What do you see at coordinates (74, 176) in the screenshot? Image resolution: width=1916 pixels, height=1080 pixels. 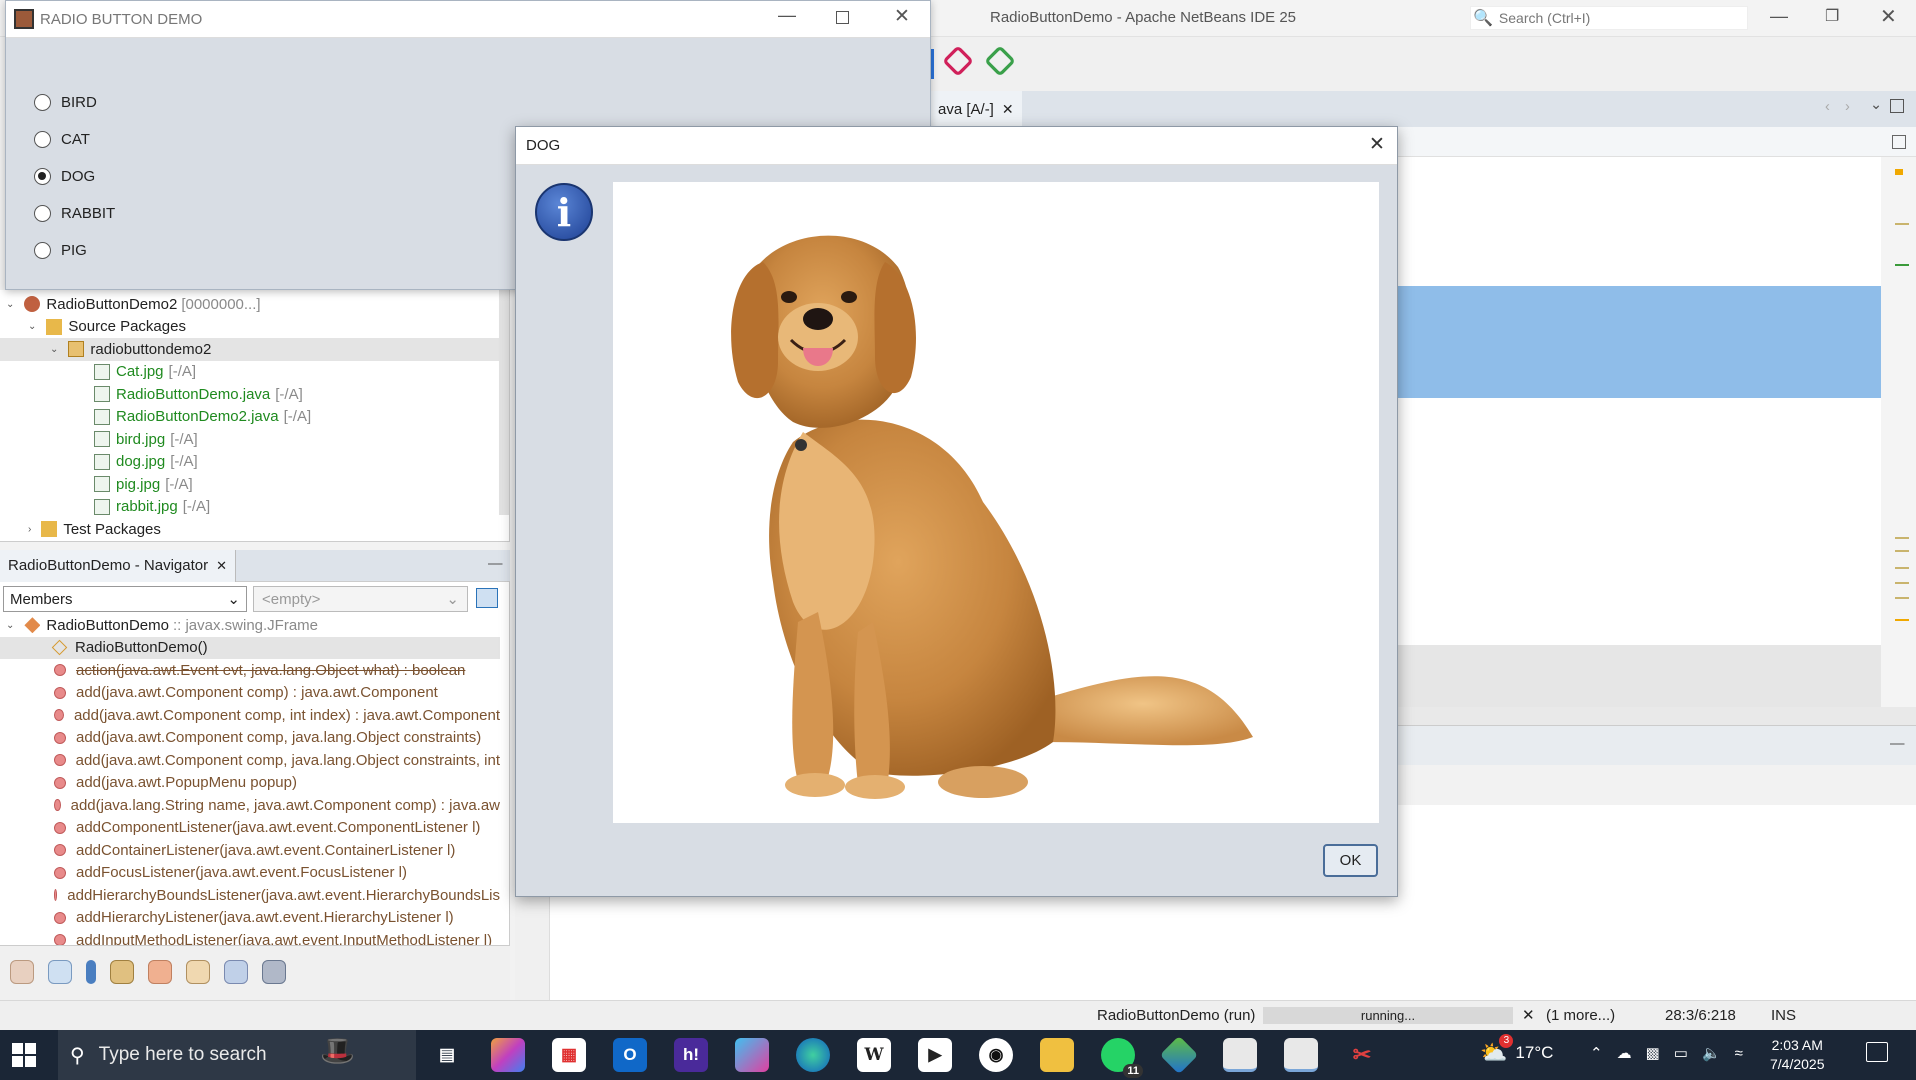 I see `radio-option-dog: DOG` at bounding box center [74, 176].